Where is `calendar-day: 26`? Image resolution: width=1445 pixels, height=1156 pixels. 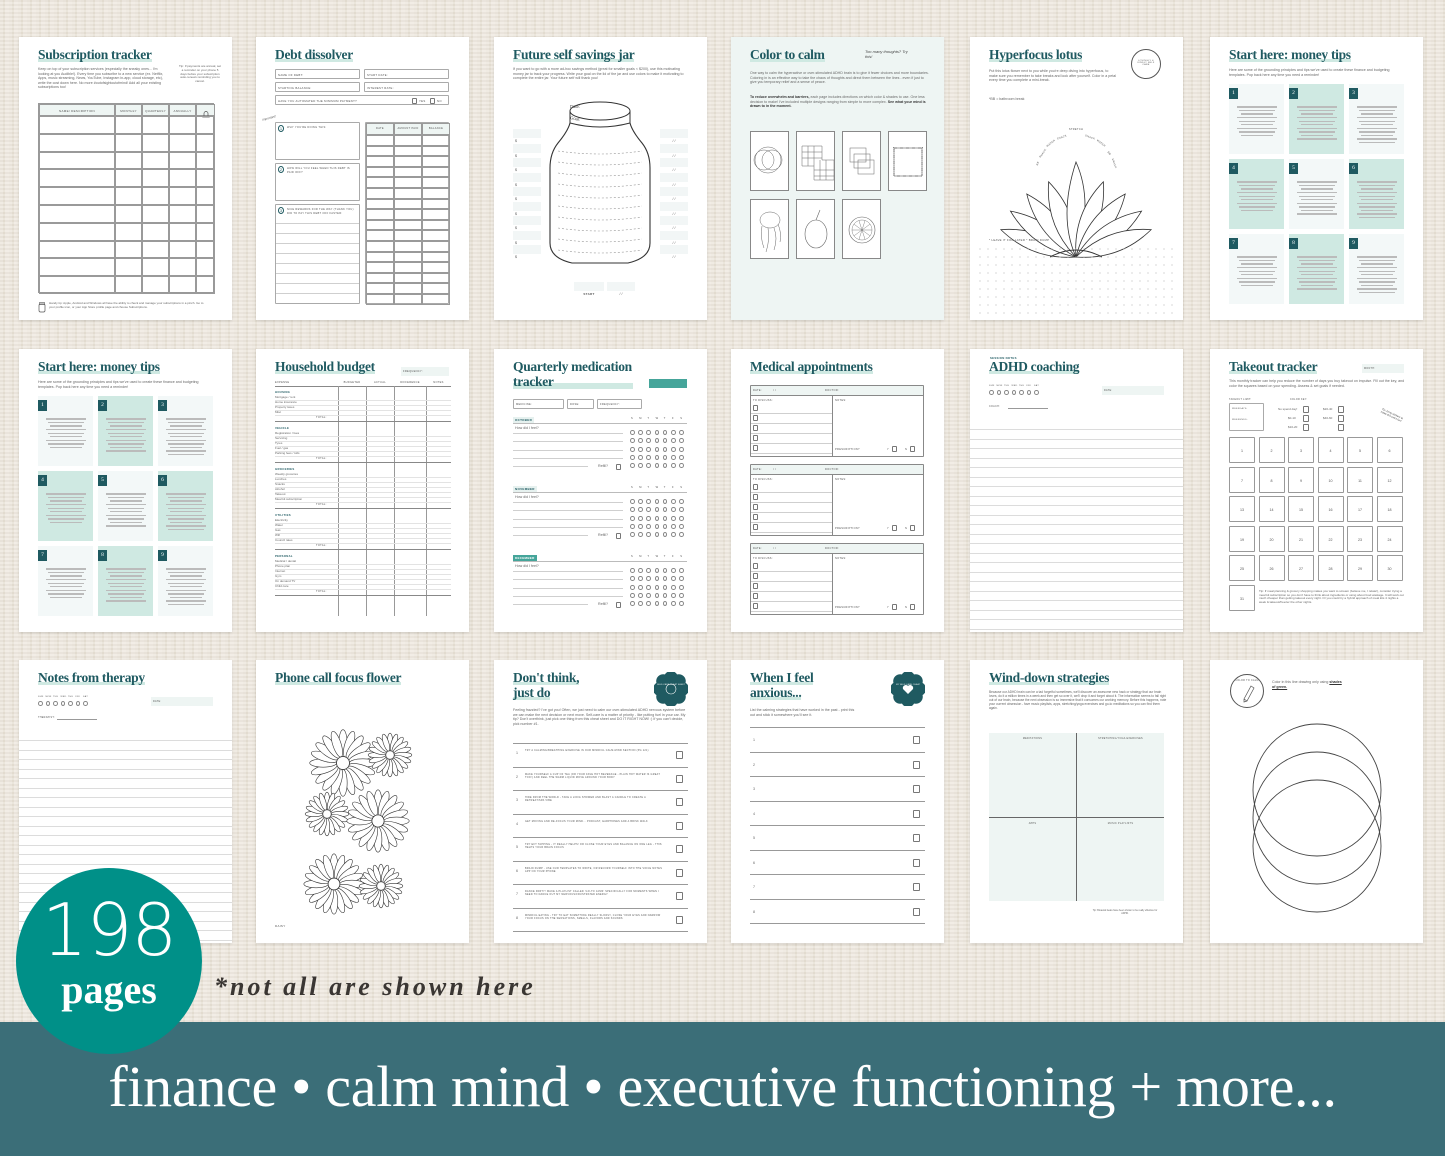 calendar-day: 26 is located at coordinates (1271, 568).